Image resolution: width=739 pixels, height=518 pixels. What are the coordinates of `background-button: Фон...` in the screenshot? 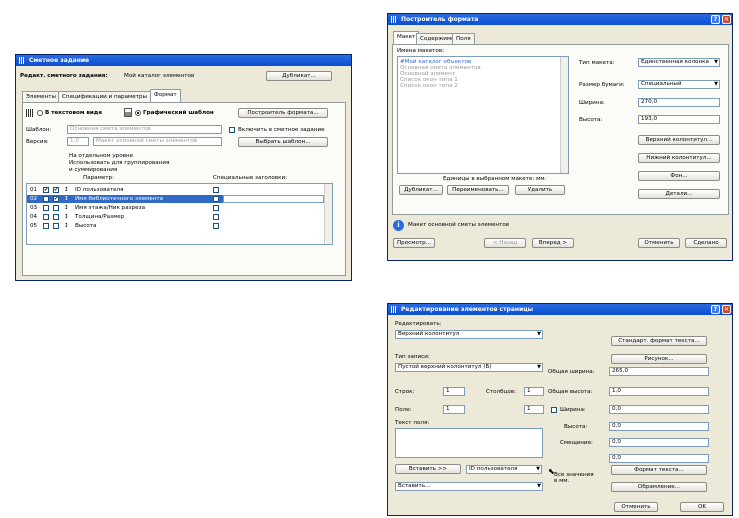 It's located at (679, 176).